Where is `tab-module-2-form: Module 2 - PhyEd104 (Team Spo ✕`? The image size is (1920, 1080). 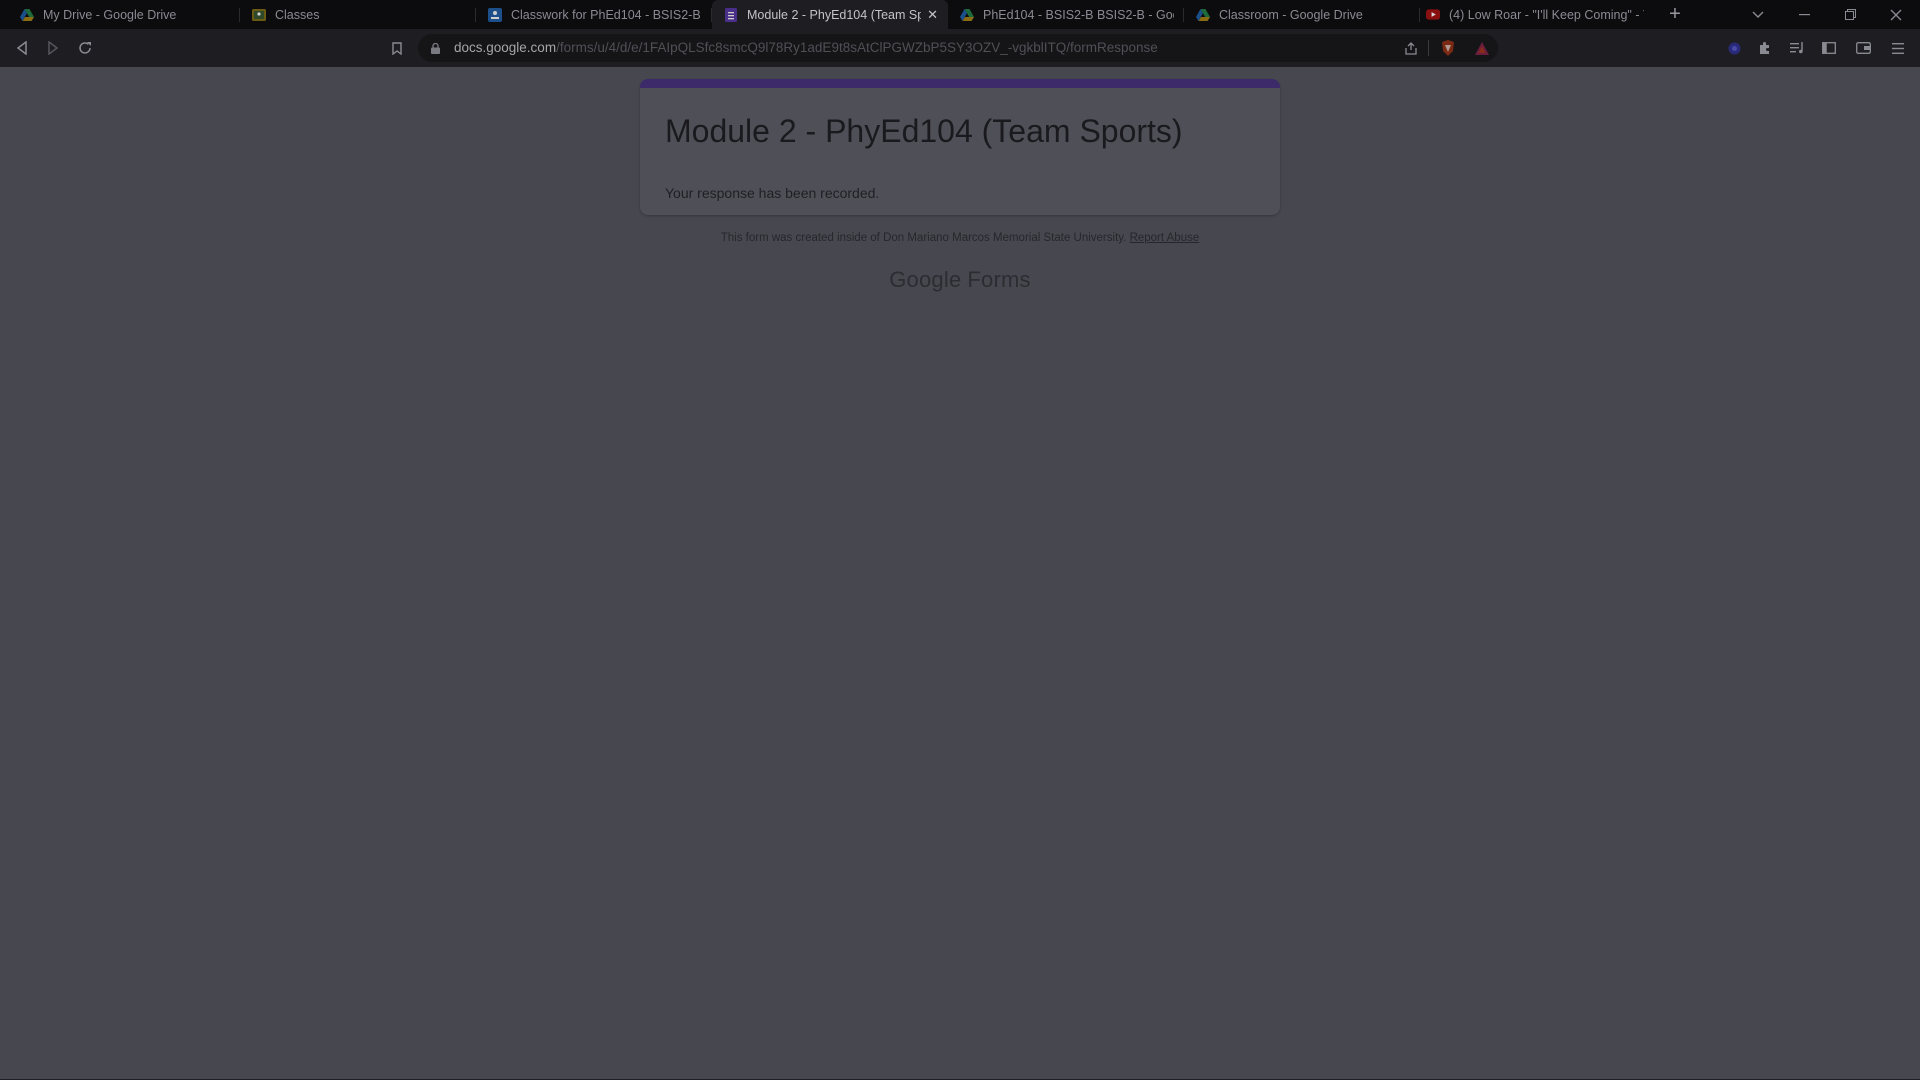
tab-module-2-form: Module 2 - PhyEd104 (Team Spo ✕ is located at coordinates (830, 14).